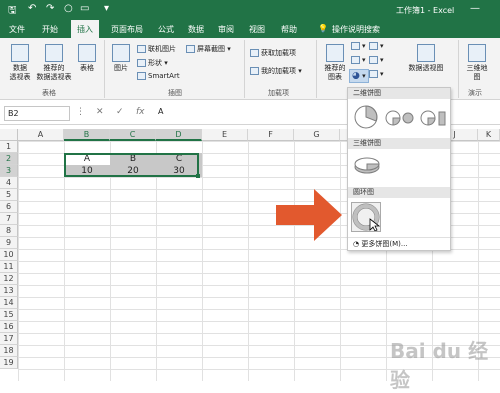 The image size is (500, 393). What do you see at coordinates (434, 119) in the screenshot?
I see `bar-of-pie-option` at bounding box center [434, 119].